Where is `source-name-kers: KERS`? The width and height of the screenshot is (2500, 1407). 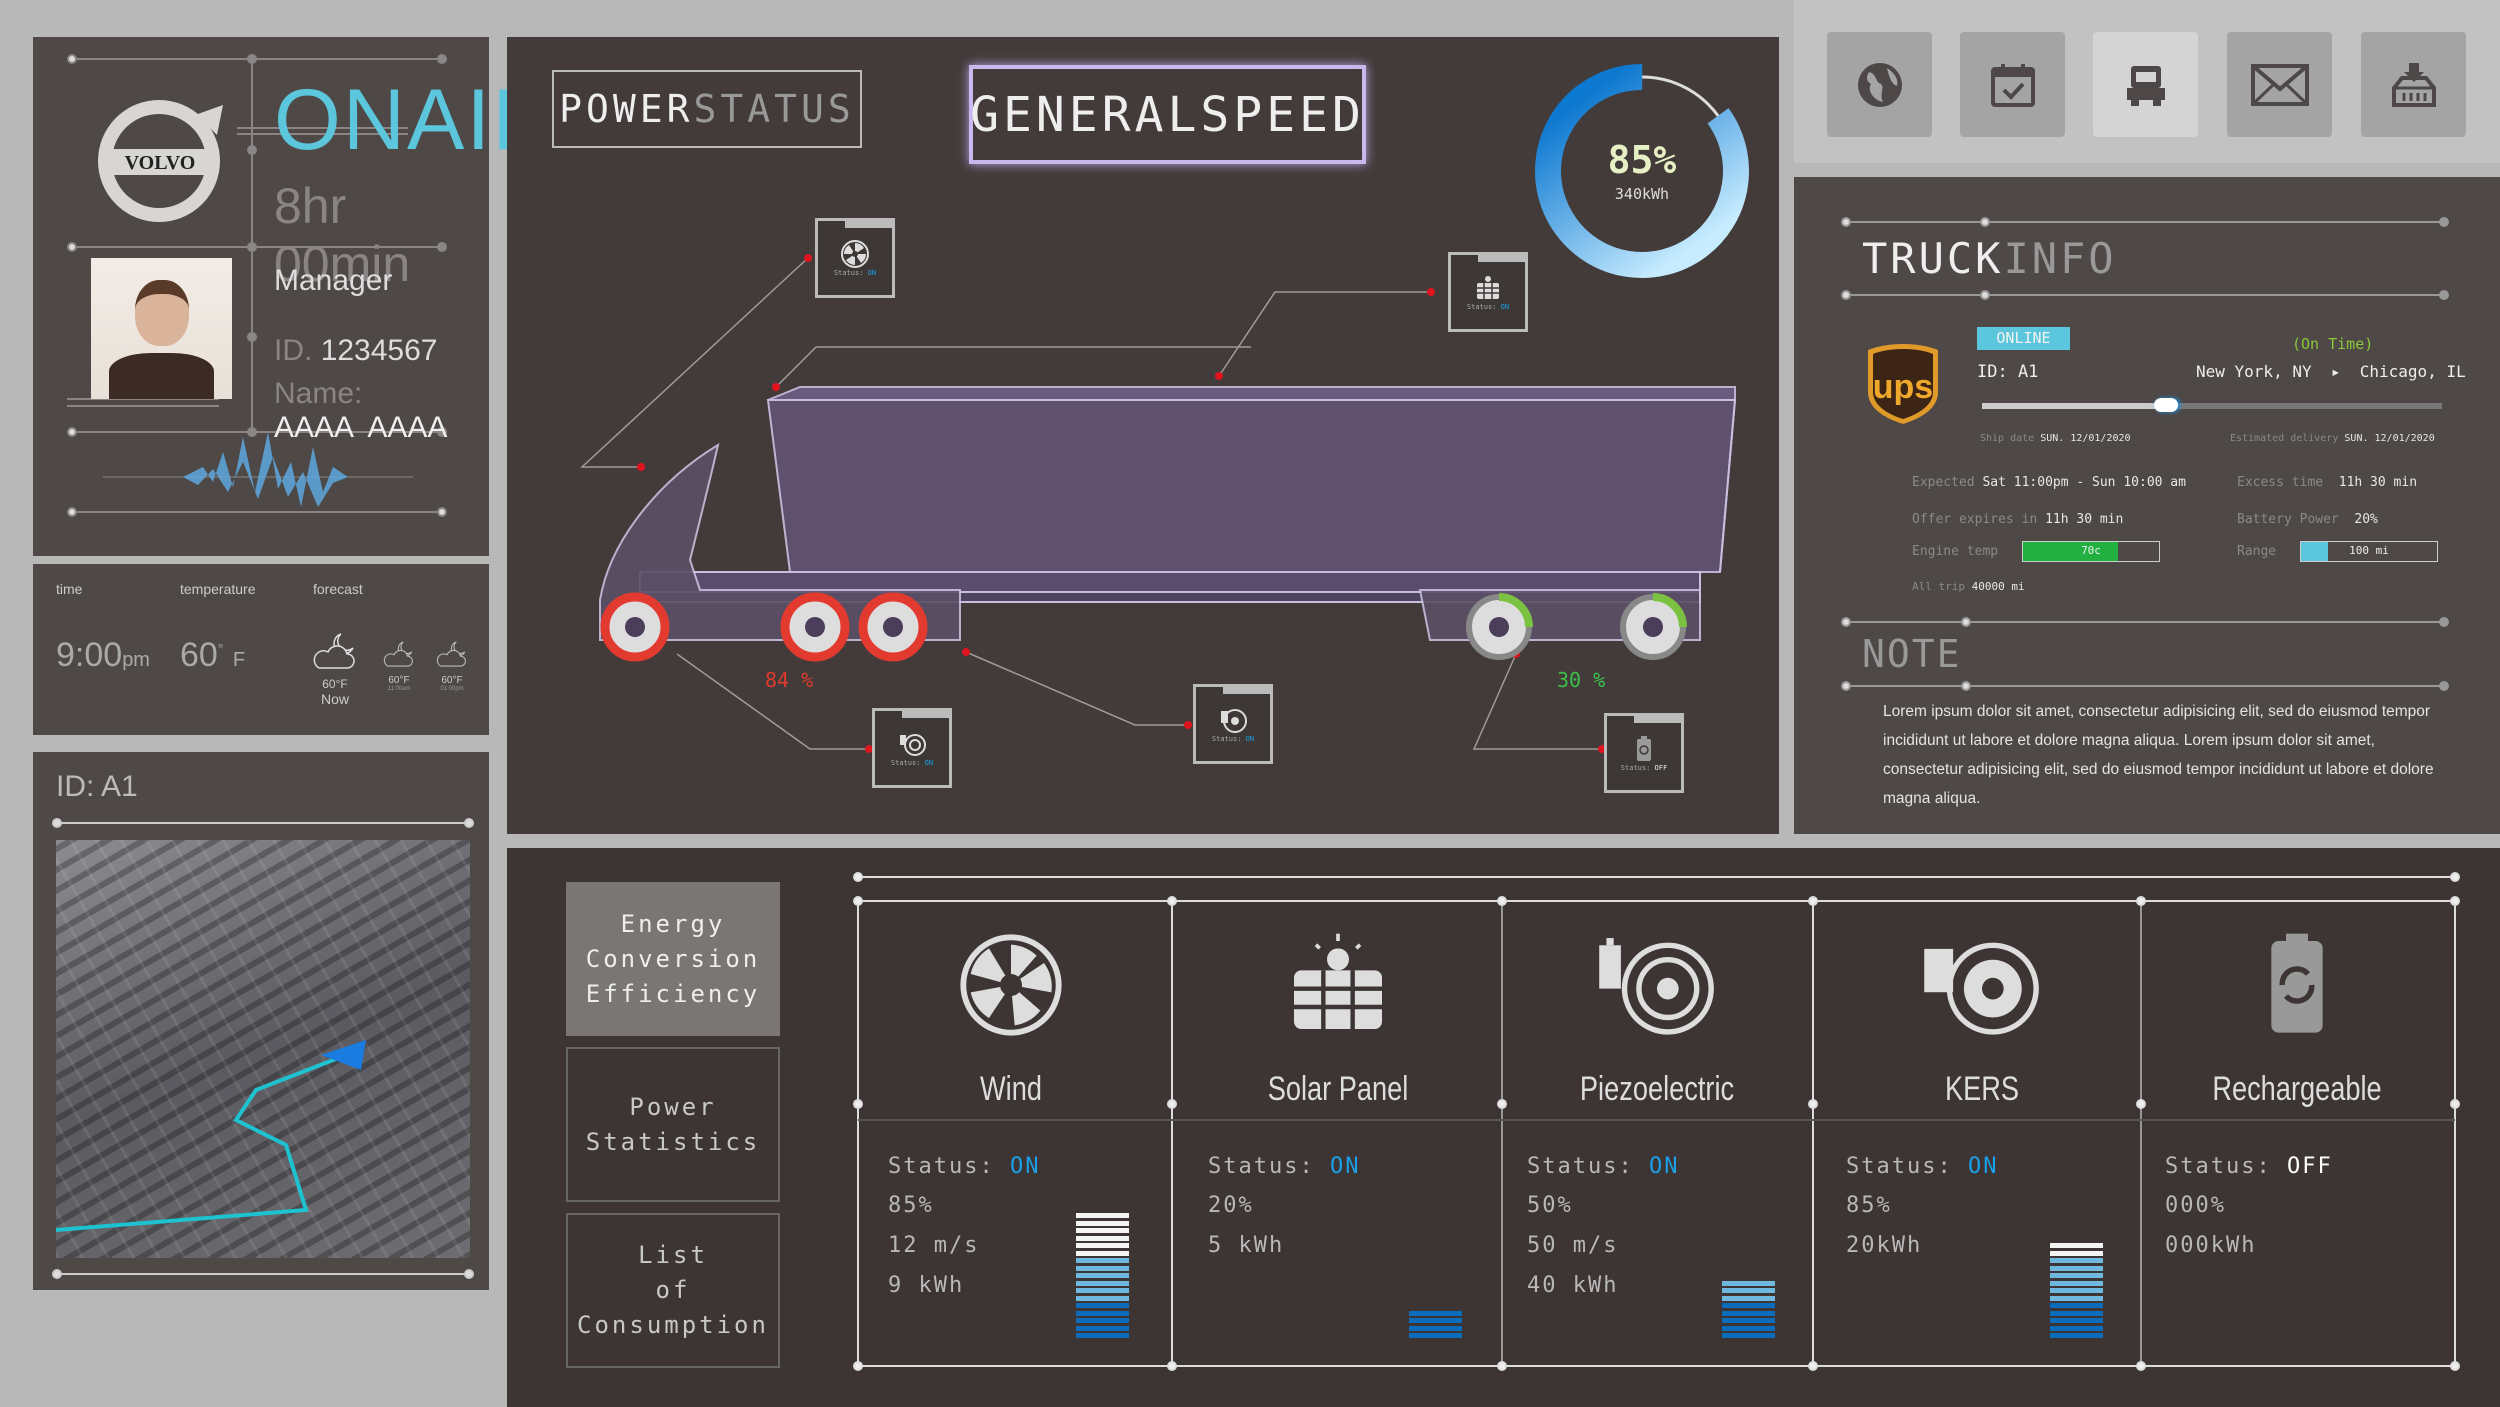 source-name-kers: KERS is located at coordinates (1982, 1089).